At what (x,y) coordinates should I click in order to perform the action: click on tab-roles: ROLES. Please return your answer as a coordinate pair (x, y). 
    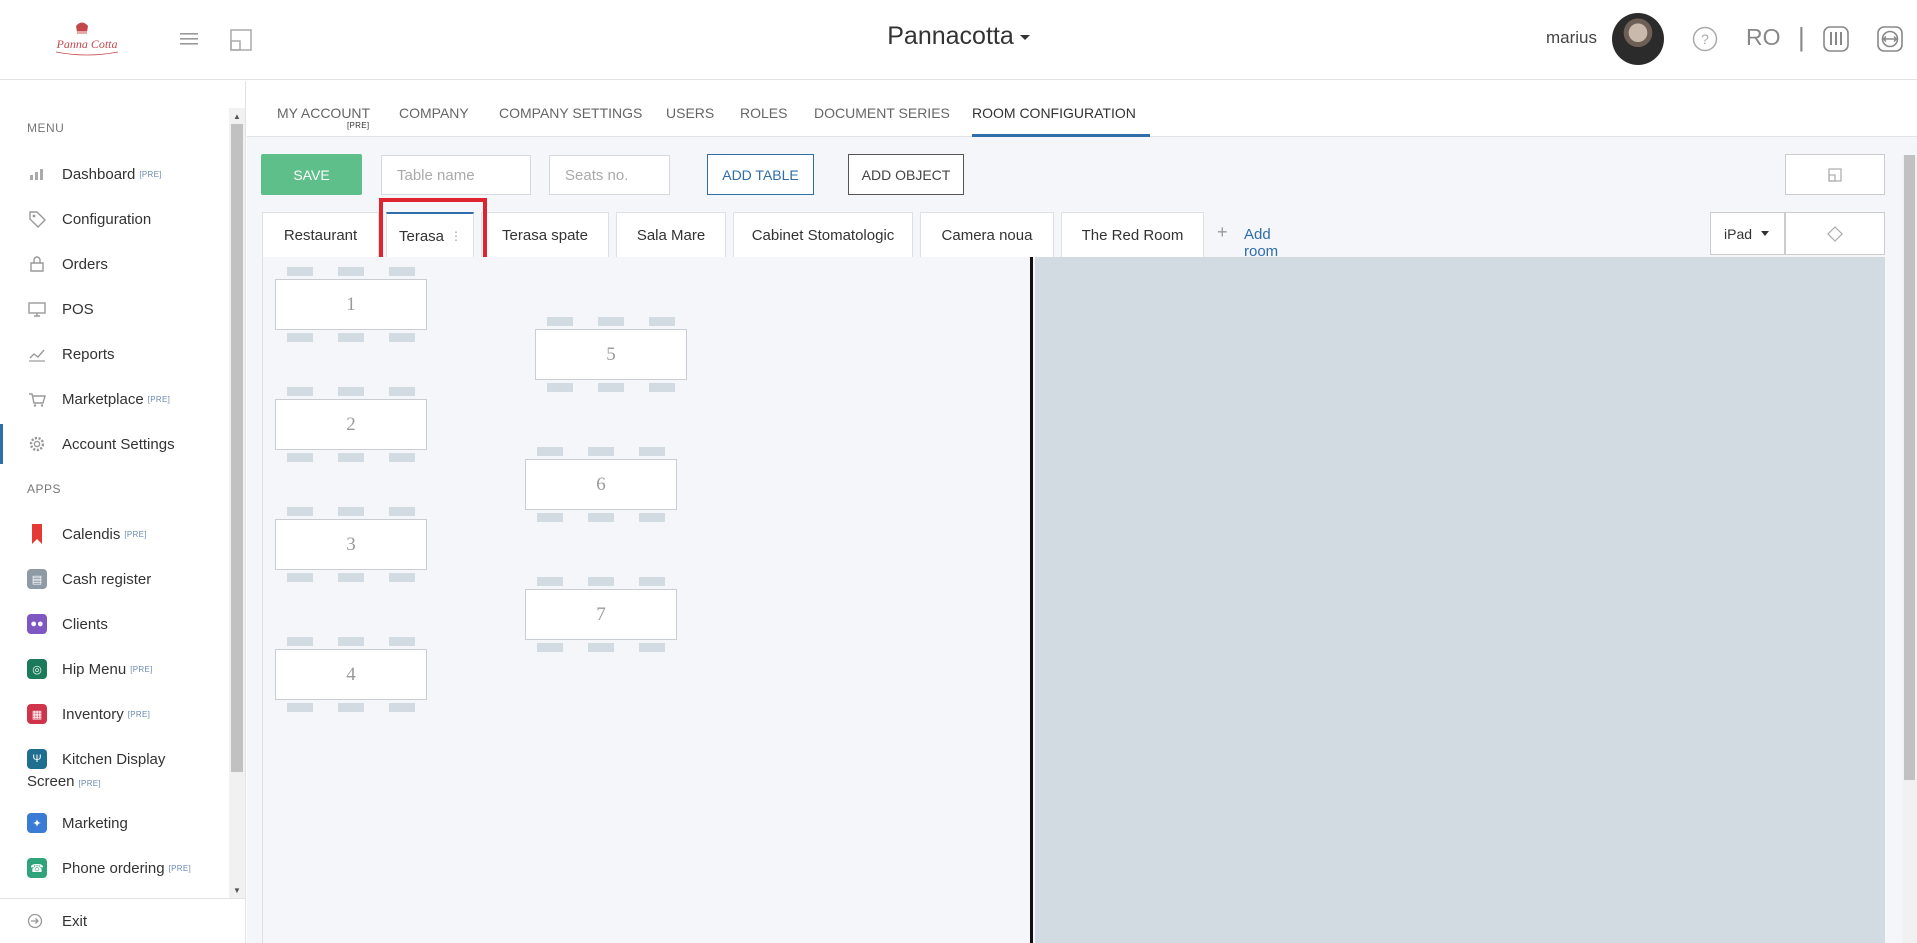
    Looking at the image, I should click on (763, 121).